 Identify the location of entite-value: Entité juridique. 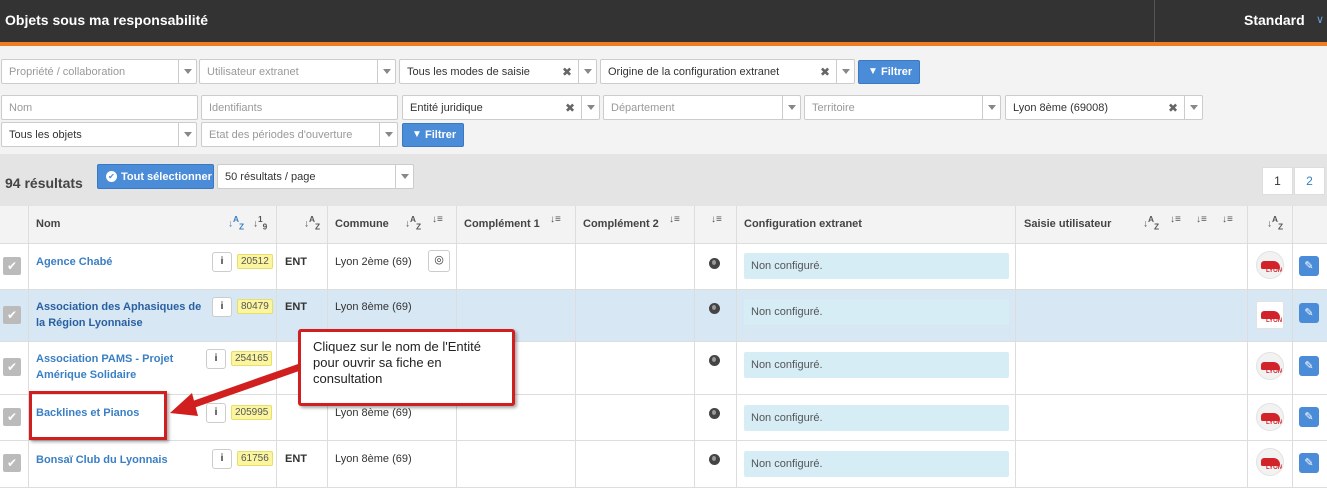
(446, 108).